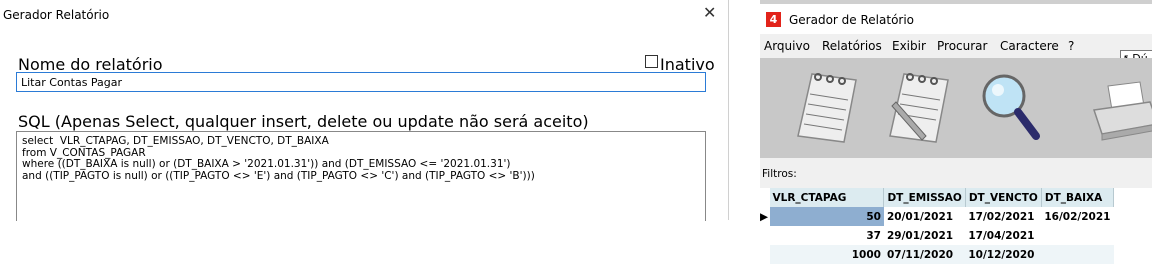 The height and width of the screenshot is (280, 1152). I want to click on titlebar-top-border, so click(956, 2).